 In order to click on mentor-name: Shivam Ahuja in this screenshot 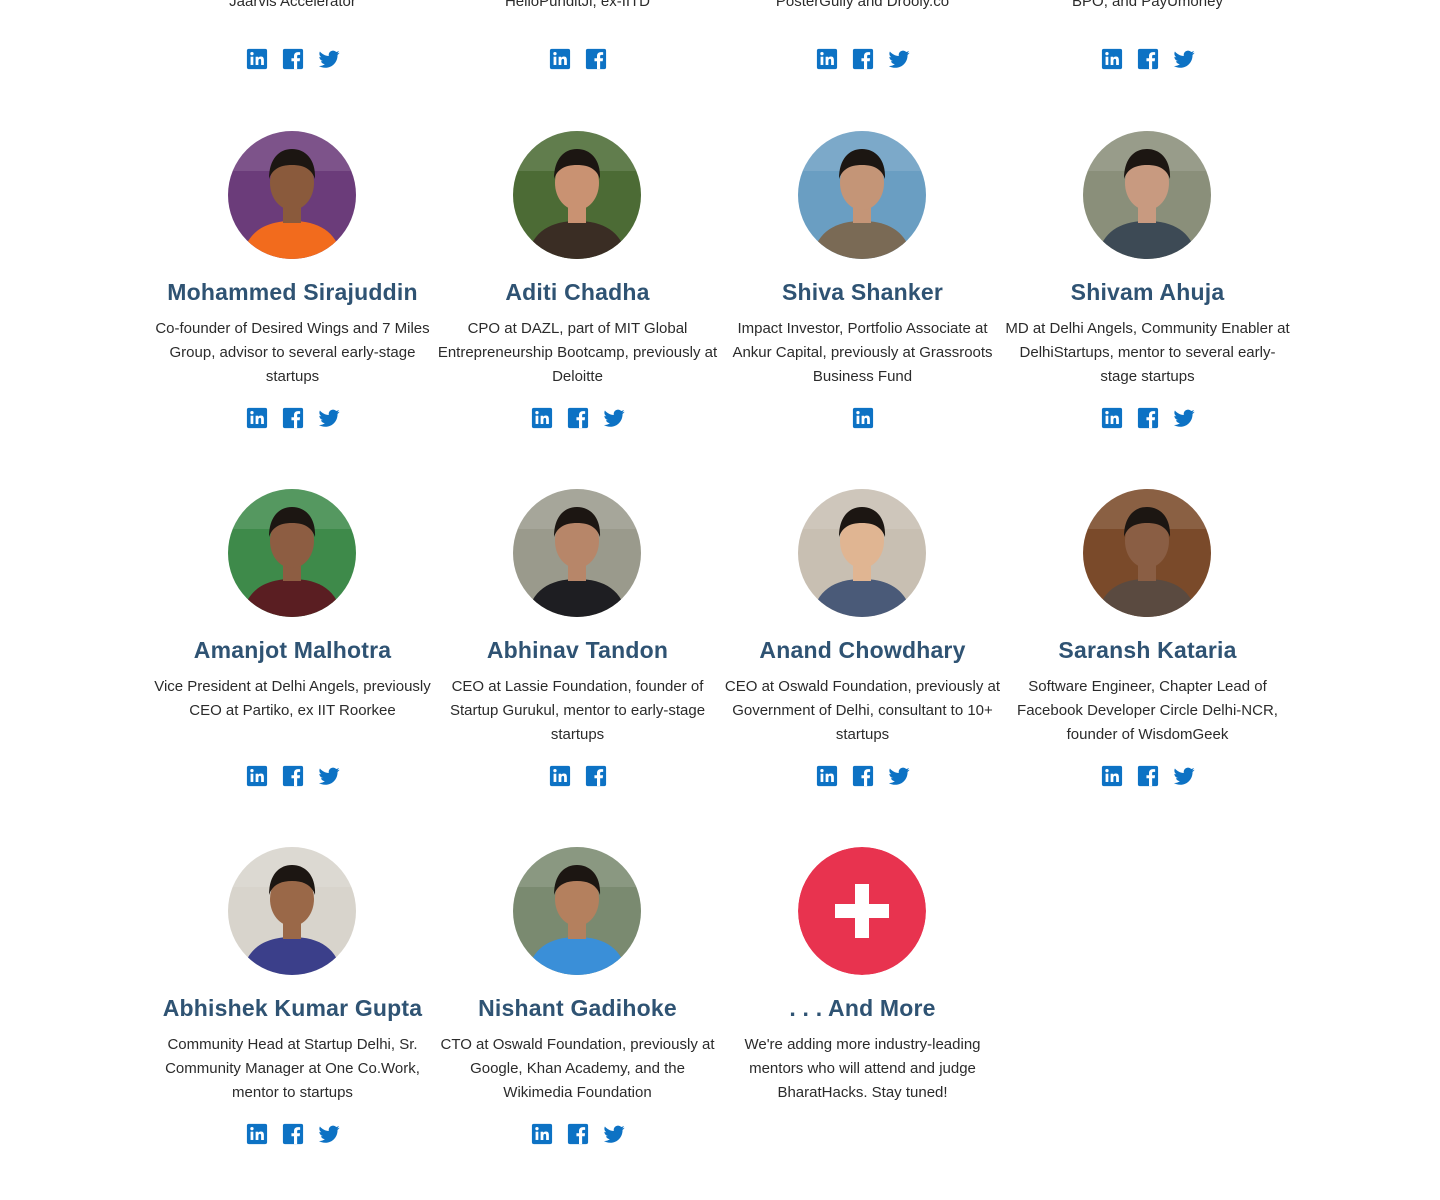, I will do `click(1147, 292)`.